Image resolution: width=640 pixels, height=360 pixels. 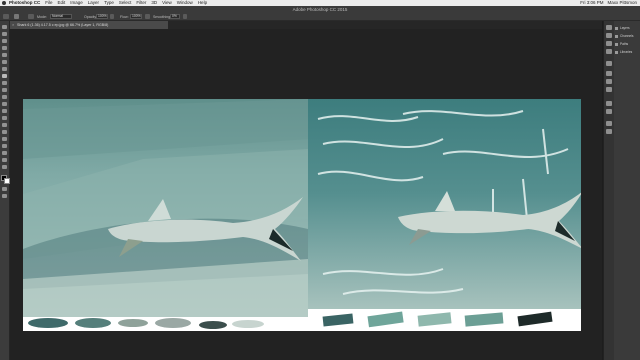 What do you see at coordinates (6, 16) in the screenshot?
I see `brush-icon` at bounding box center [6, 16].